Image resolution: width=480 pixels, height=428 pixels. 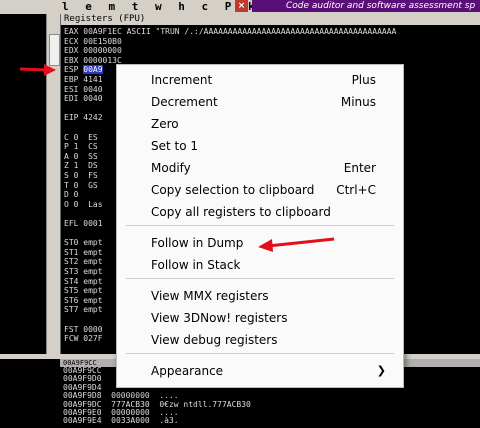 What do you see at coordinates (83, 243) in the screenshot?
I see `register-line: ST0 empt` at bounding box center [83, 243].